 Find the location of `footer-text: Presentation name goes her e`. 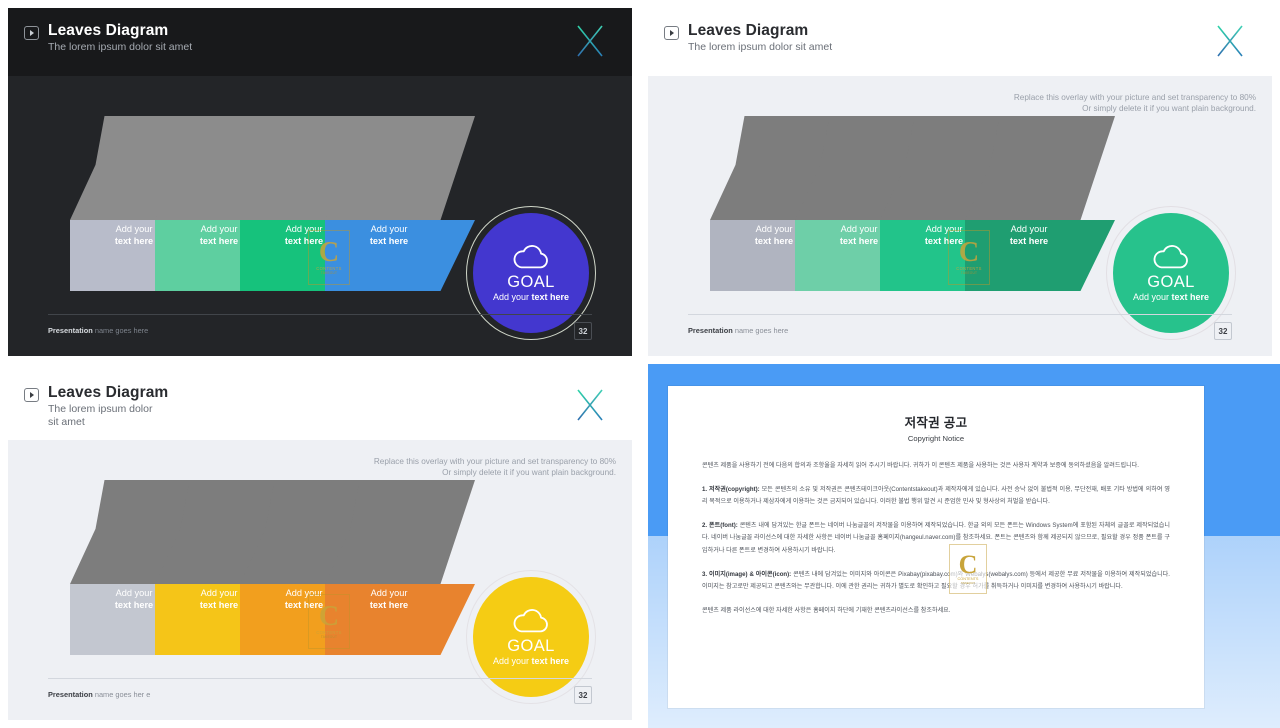

footer-text: Presentation name goes her e is located at coordinates (118, 695).